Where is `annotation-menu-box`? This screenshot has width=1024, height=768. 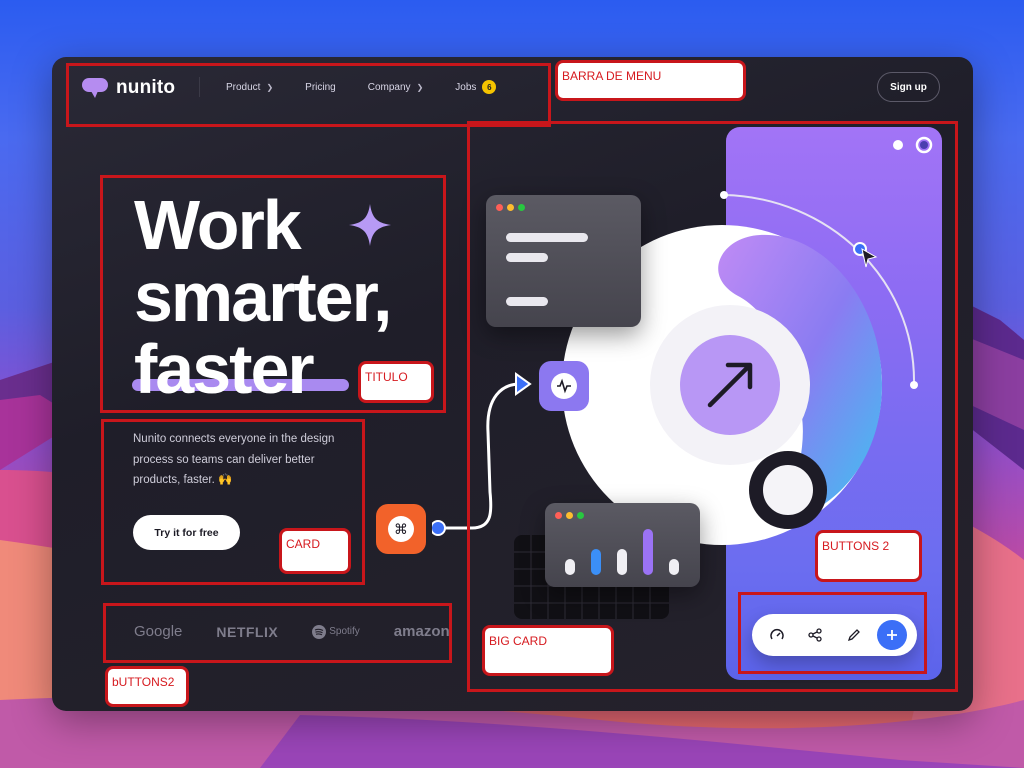 annotation-menu-box is located at coordinates (308, 95).